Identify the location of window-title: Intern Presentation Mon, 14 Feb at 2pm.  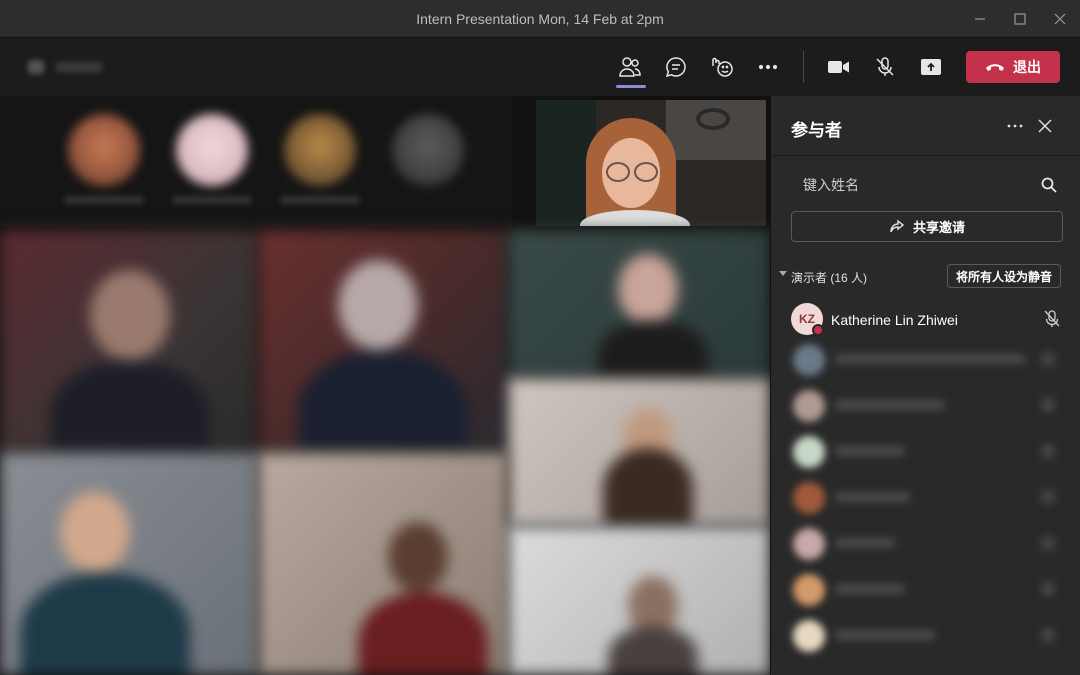
(540, 18).